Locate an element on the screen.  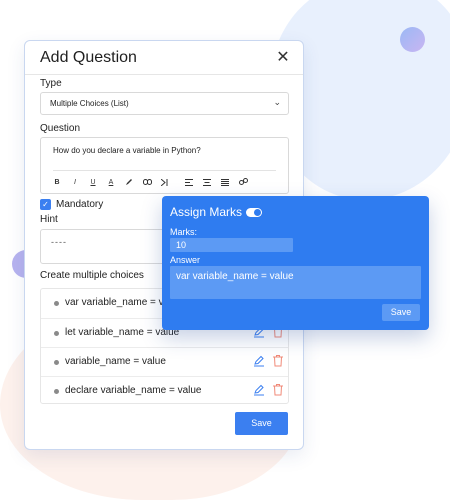
mandatory-toggle: ✓ Mandatory is located at coordinates (71, 204).